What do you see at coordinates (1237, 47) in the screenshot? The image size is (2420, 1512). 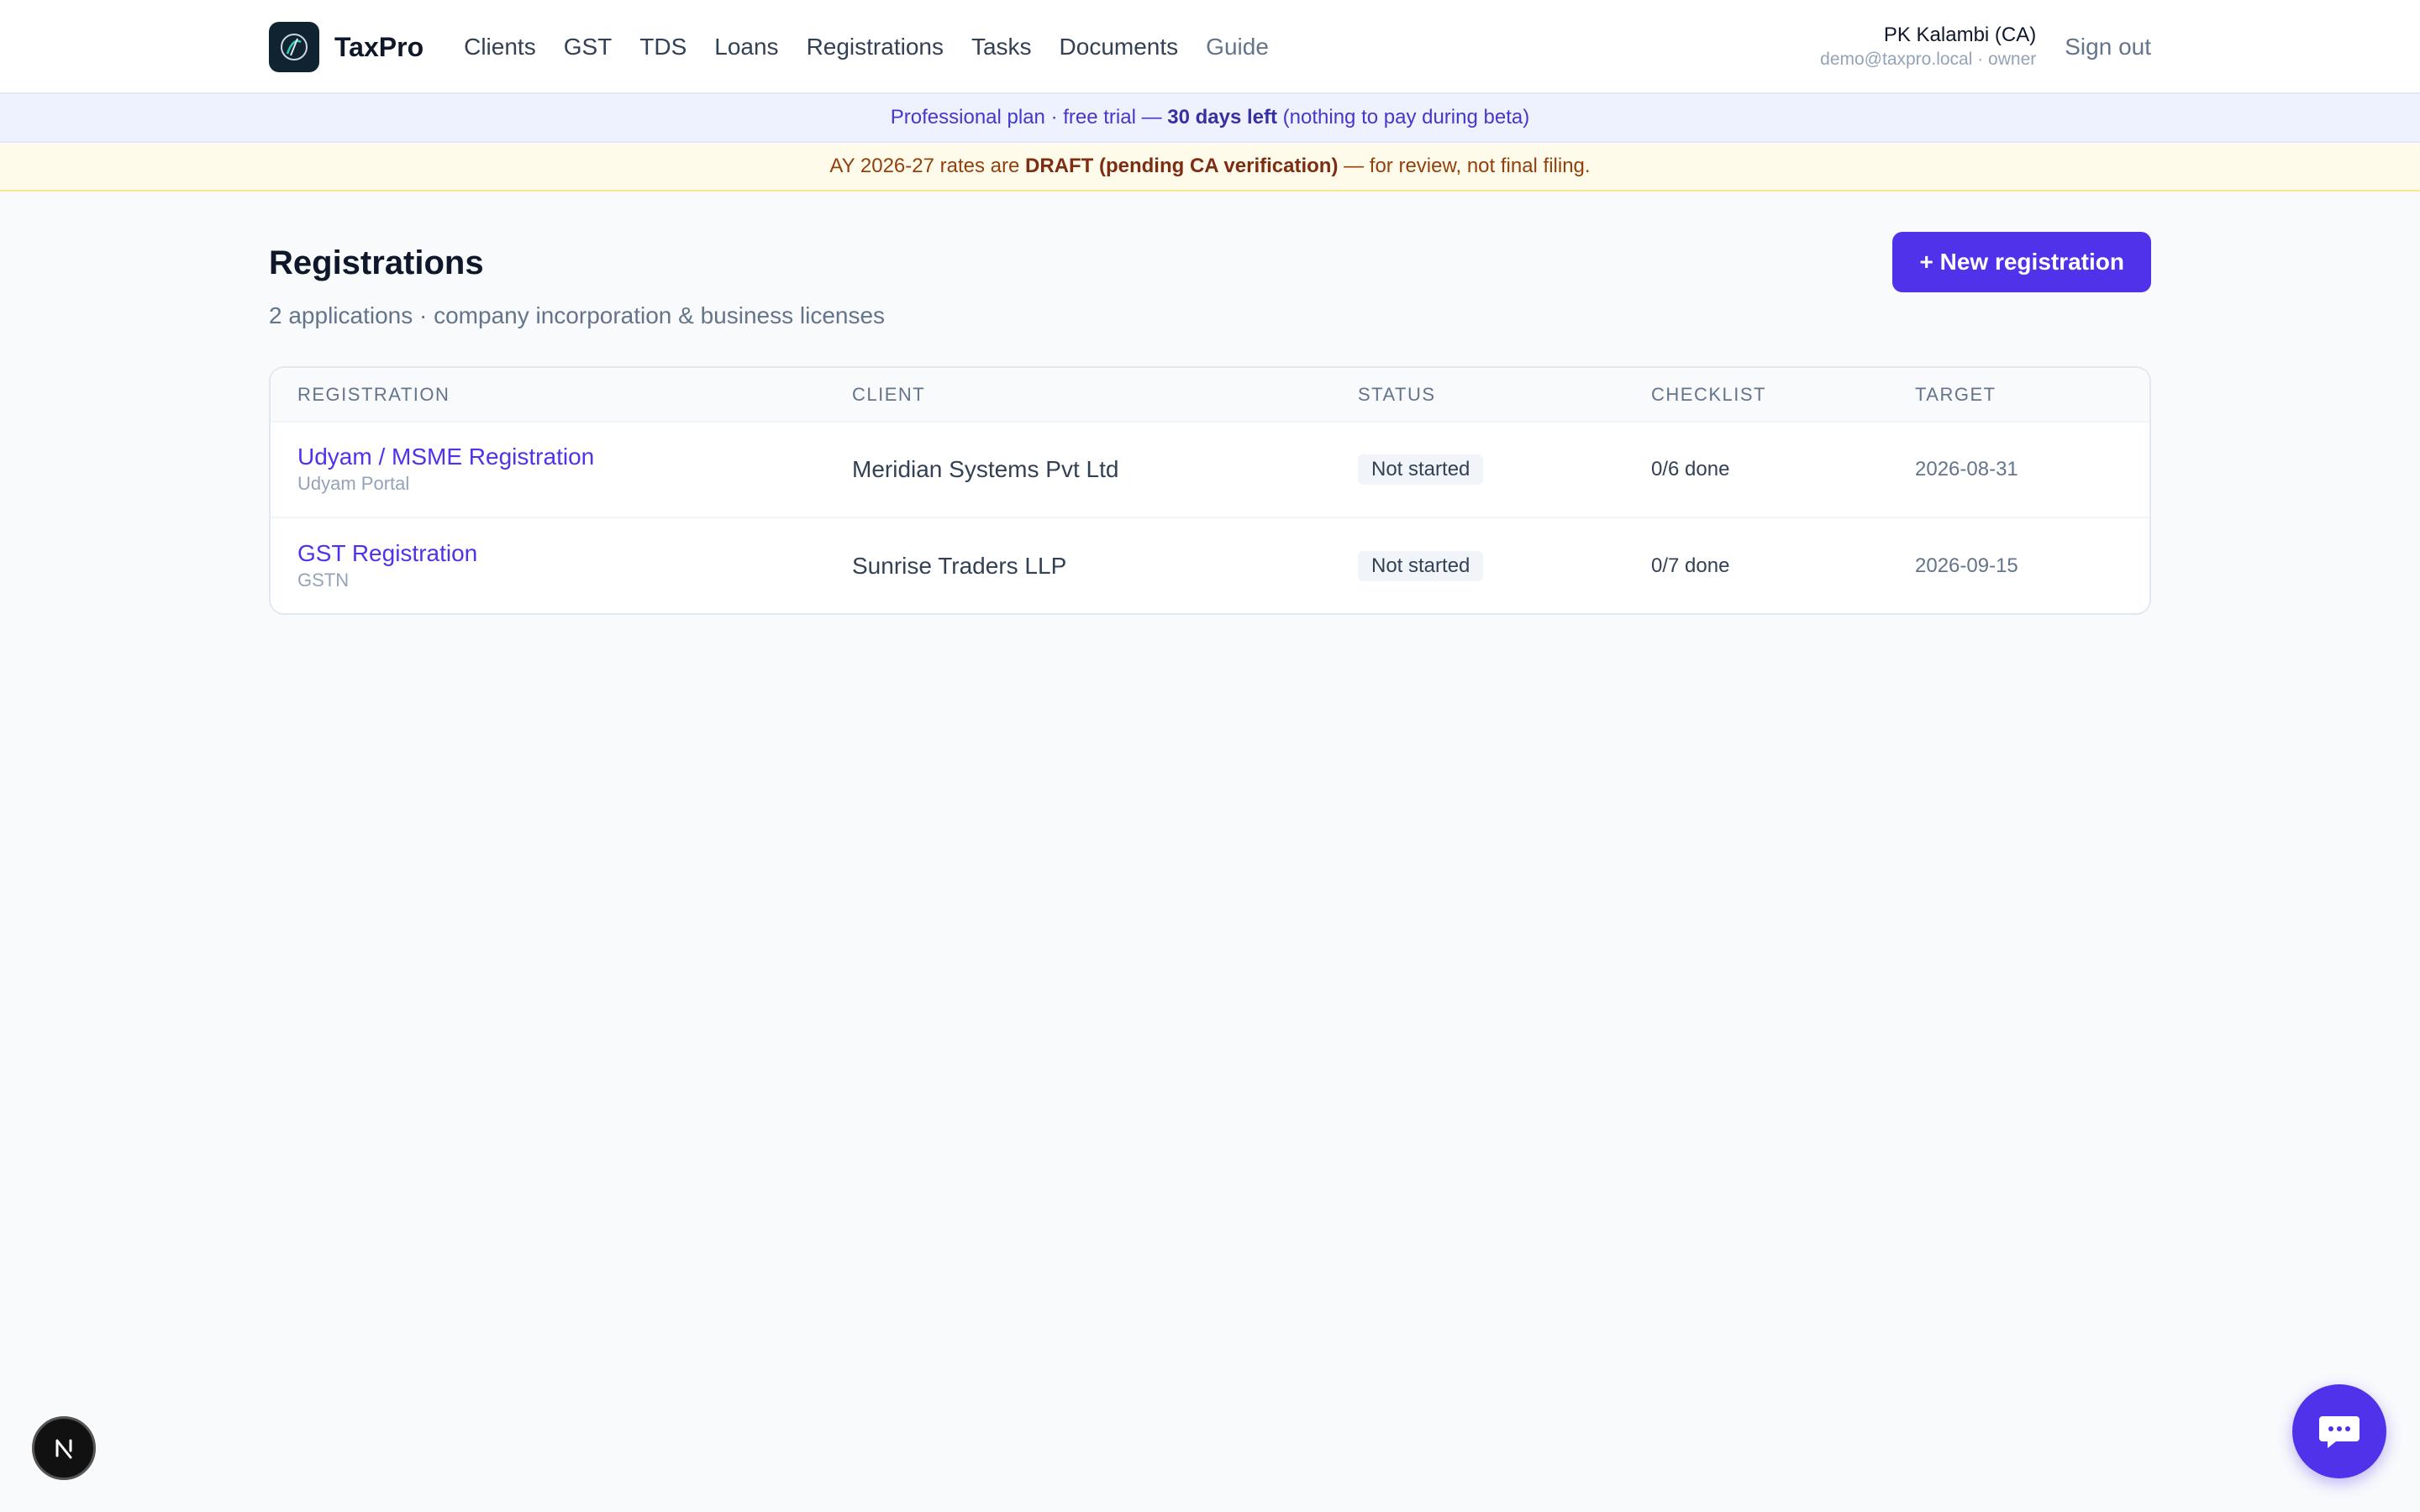 I see `nav-guide: Guide` at bounding box center [1237, 47].